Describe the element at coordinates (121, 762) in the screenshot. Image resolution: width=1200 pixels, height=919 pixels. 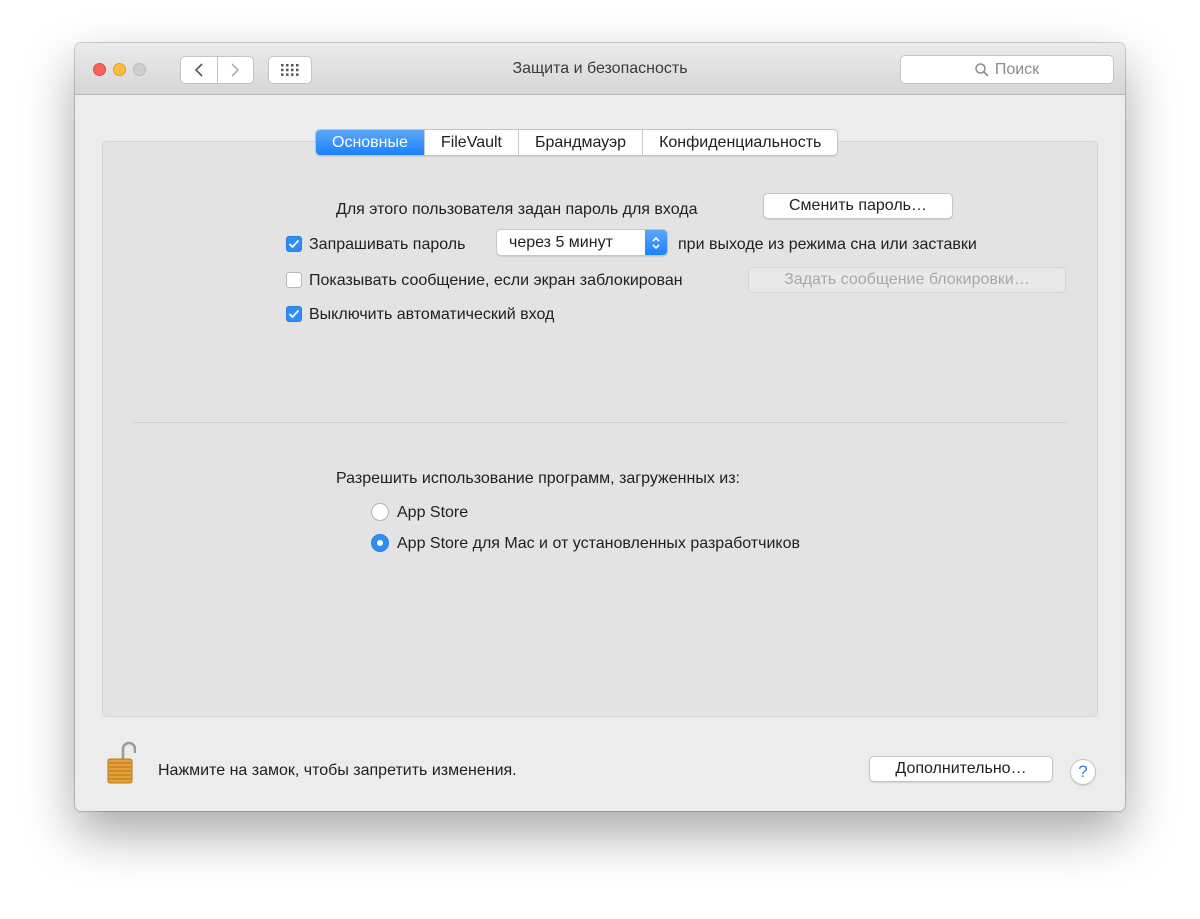
I see `lock-icon` at that location.